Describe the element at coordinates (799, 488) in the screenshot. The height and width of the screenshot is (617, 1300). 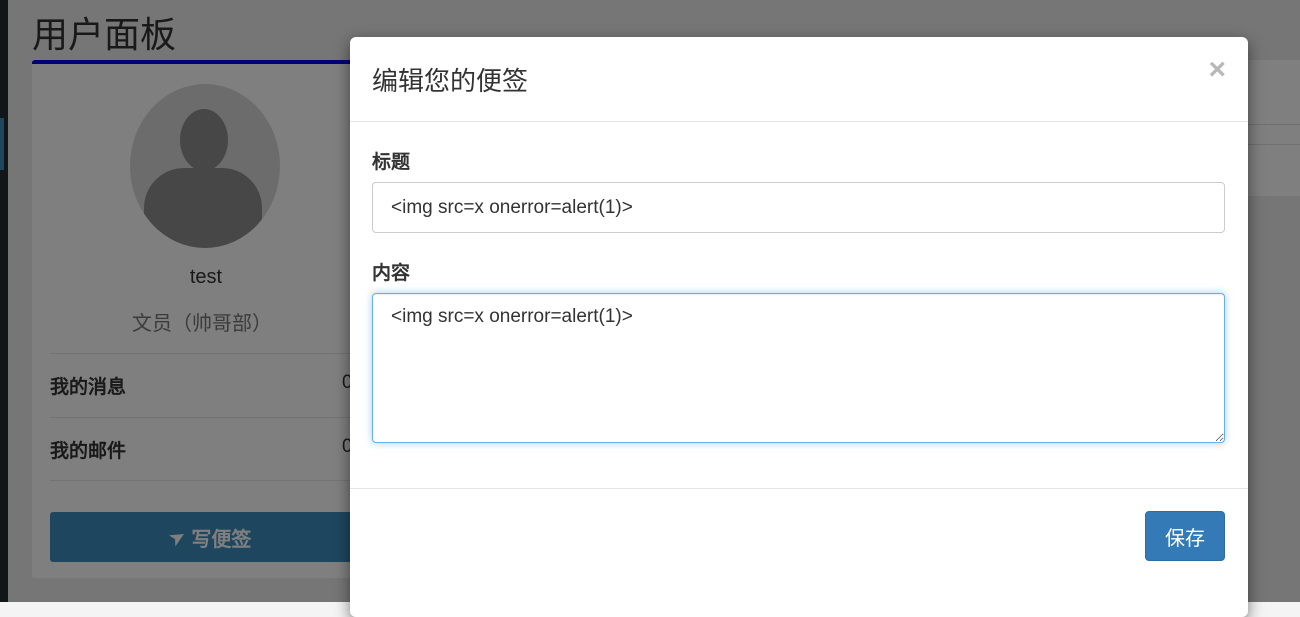
I see `modal-footer-divider` at that location.